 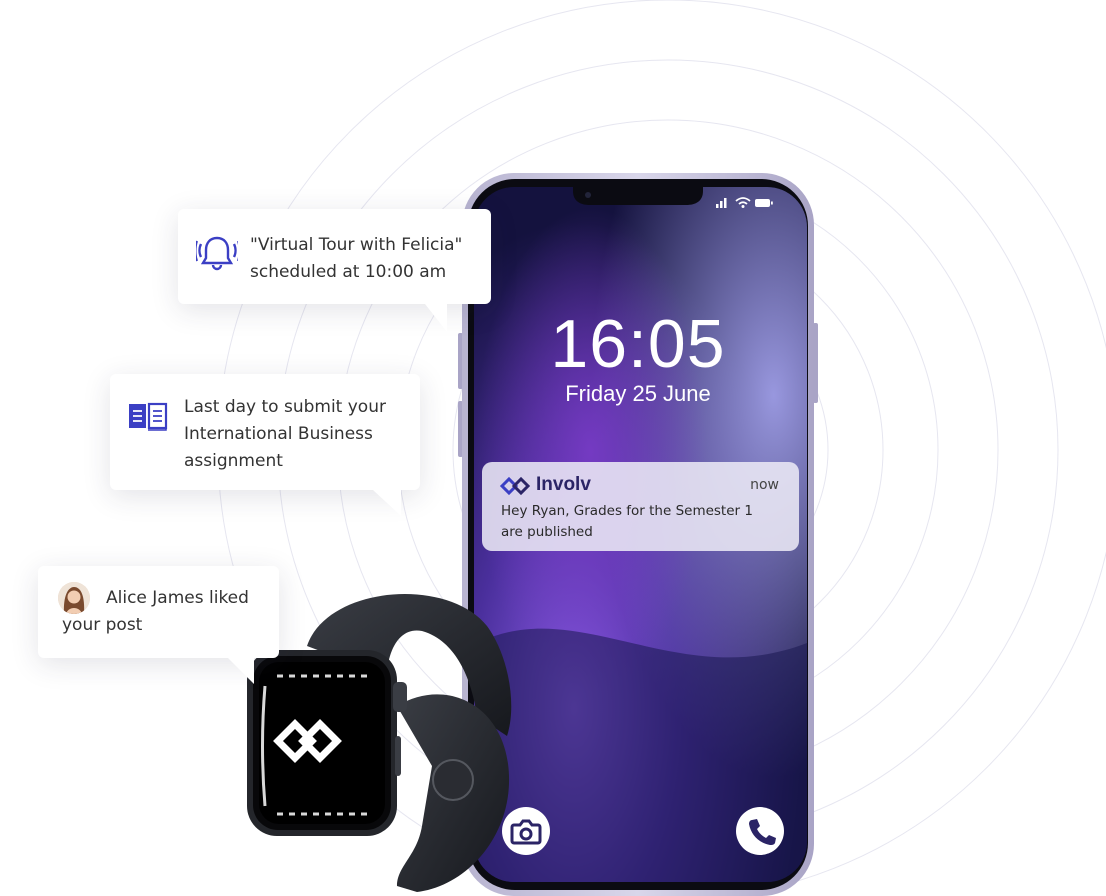 What do you see at coordinates (515, 486) in the screenshot?
I see `involv-logo-icon` at bounding box center [515, 486].